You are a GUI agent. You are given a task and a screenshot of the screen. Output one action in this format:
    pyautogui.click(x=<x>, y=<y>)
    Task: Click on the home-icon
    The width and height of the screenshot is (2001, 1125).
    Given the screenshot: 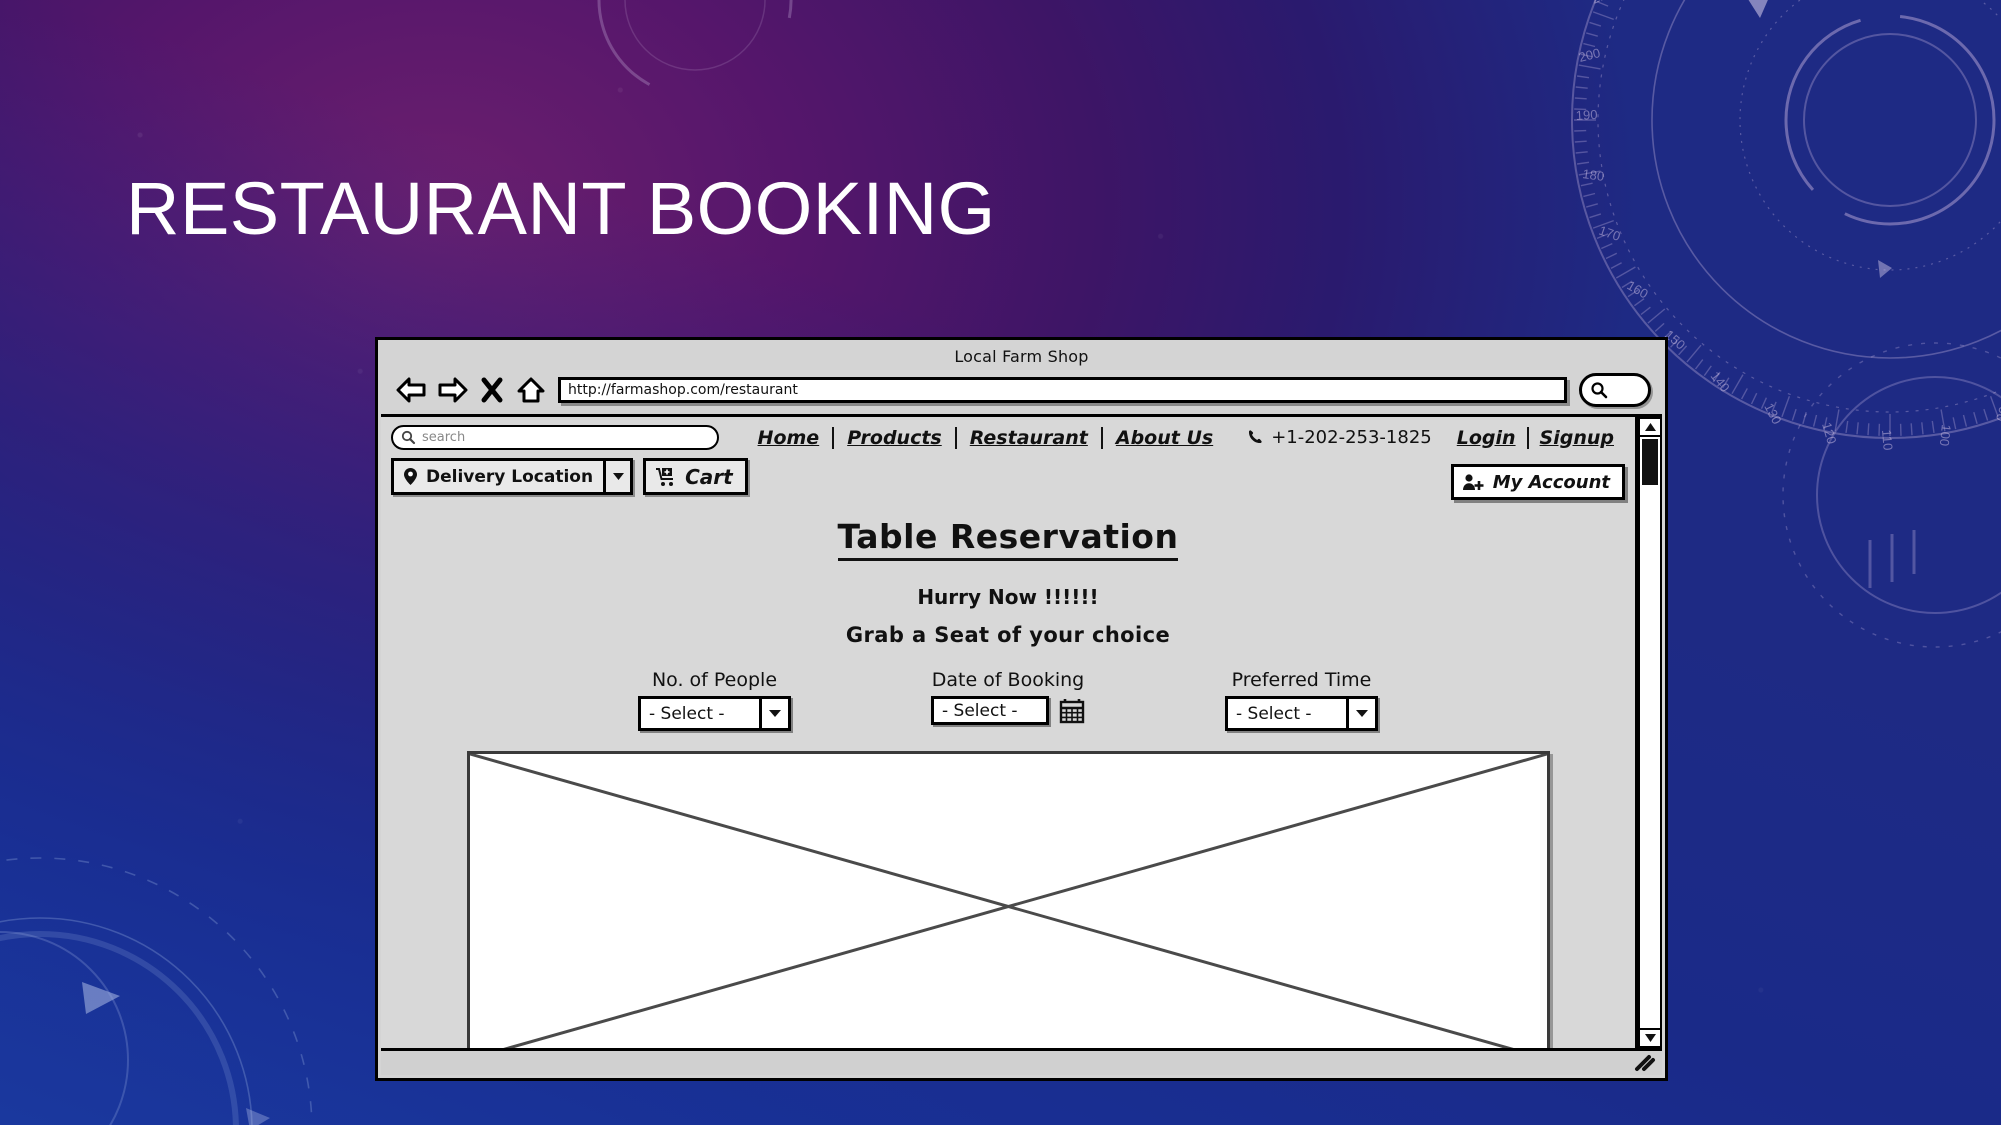 What is the action you would take?
    pyautogui.click(x=531, y=390)
    